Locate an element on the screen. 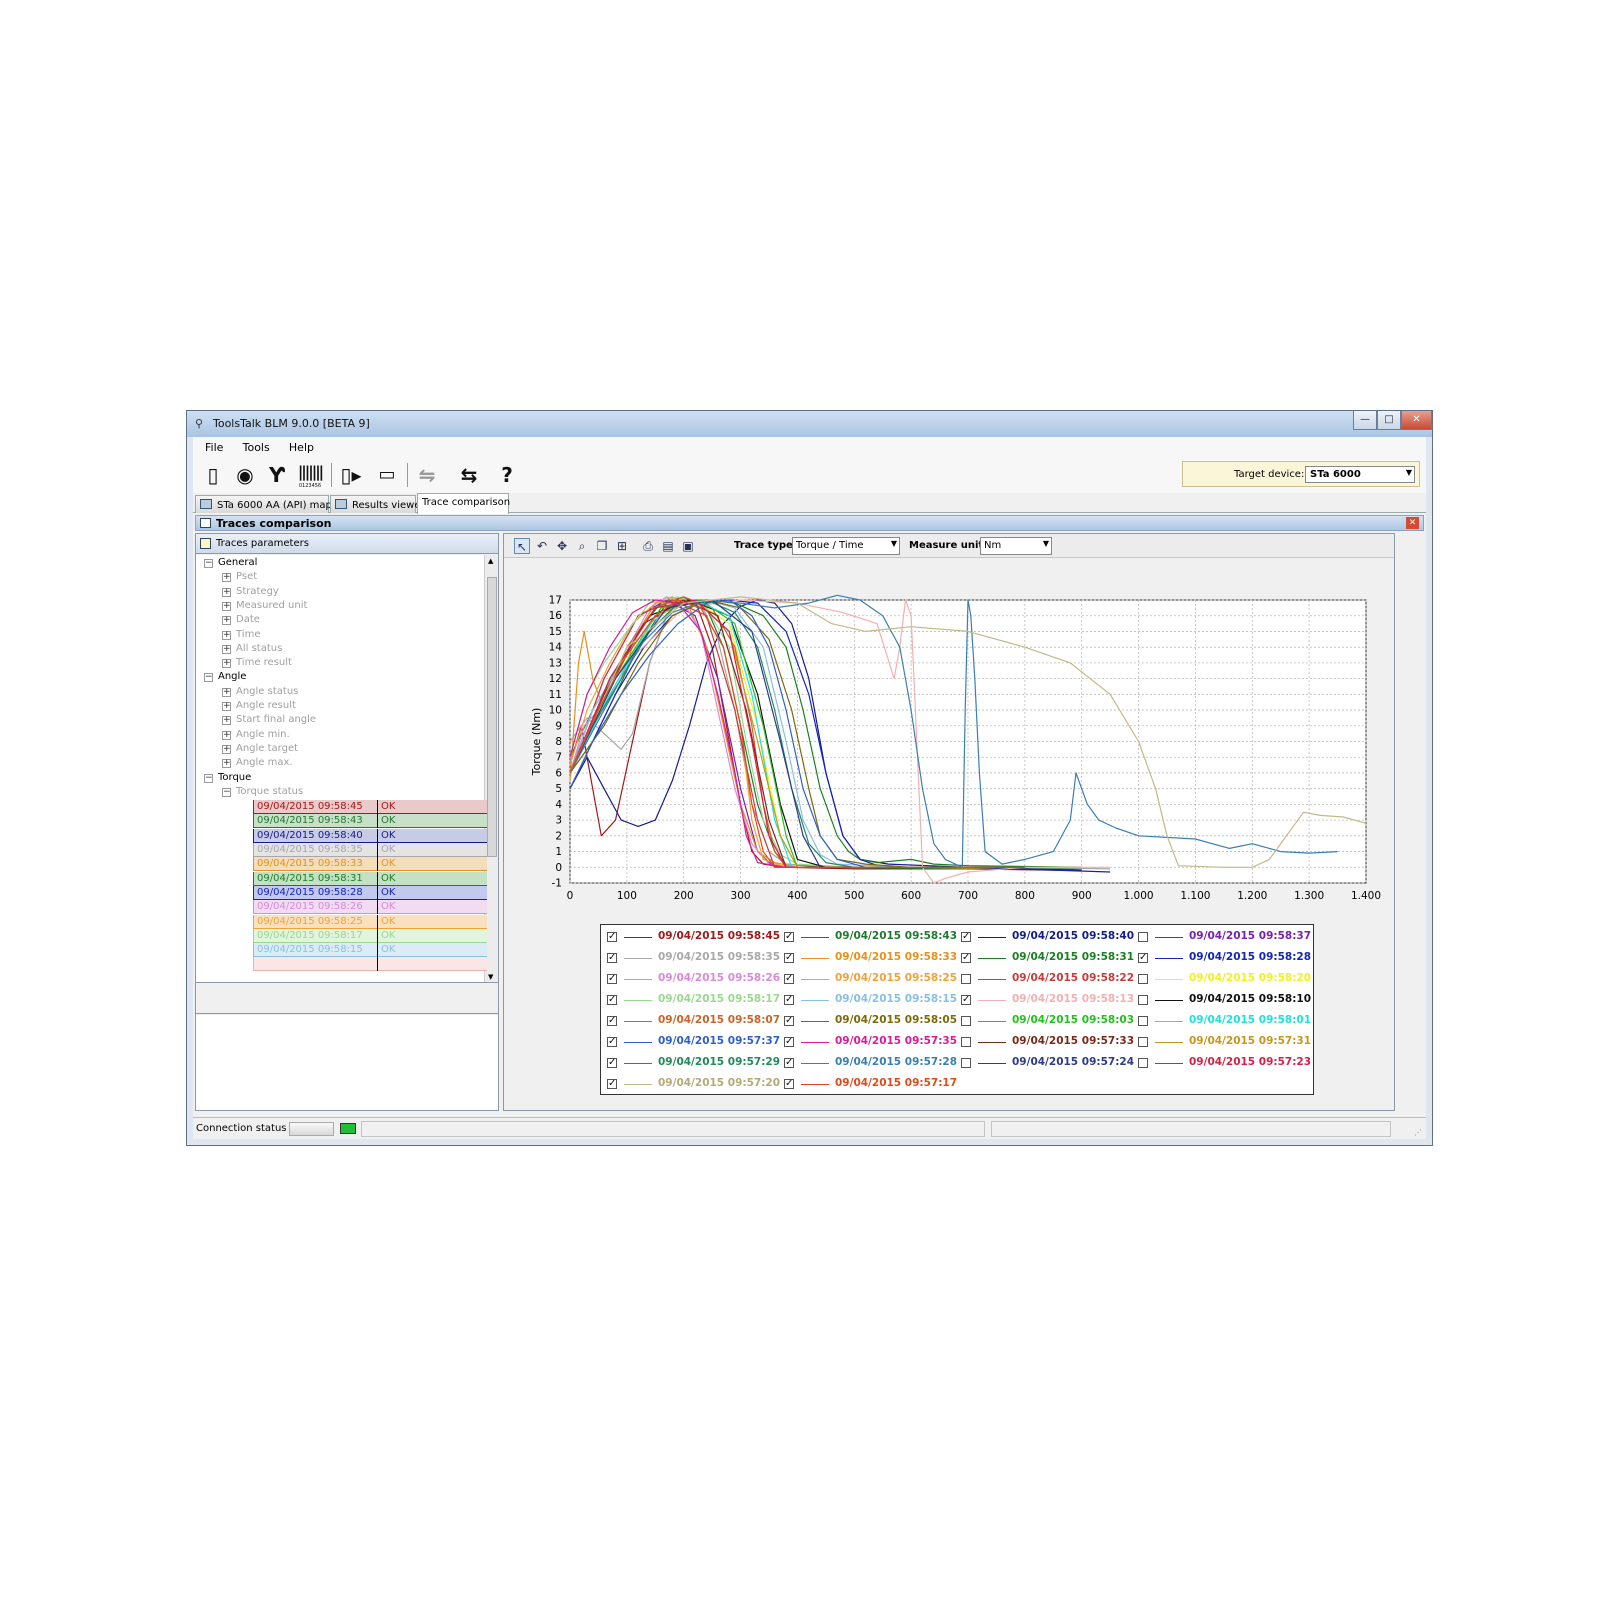 The image size is (1600, 1600). legend-item: 09/04/2015 09:58:20 is located at coordinates (1224, 979).